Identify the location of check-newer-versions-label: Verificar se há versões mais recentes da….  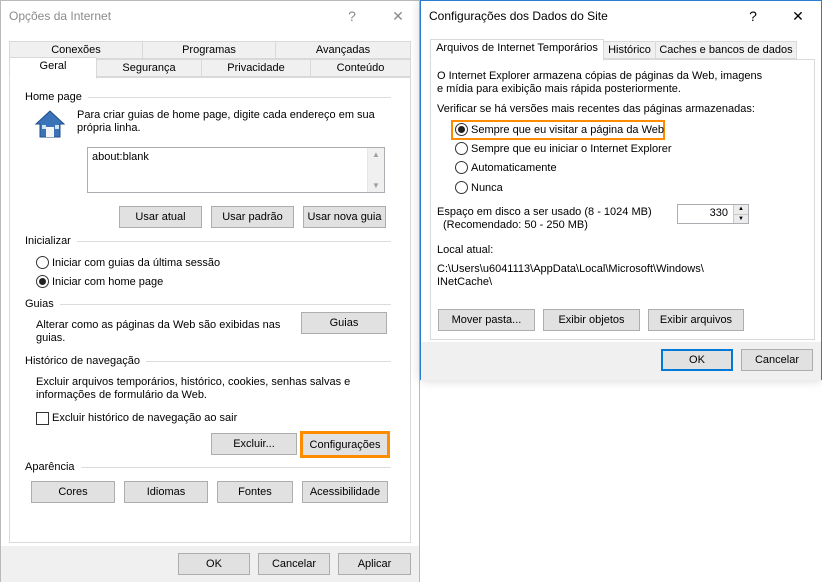
(596, 109).